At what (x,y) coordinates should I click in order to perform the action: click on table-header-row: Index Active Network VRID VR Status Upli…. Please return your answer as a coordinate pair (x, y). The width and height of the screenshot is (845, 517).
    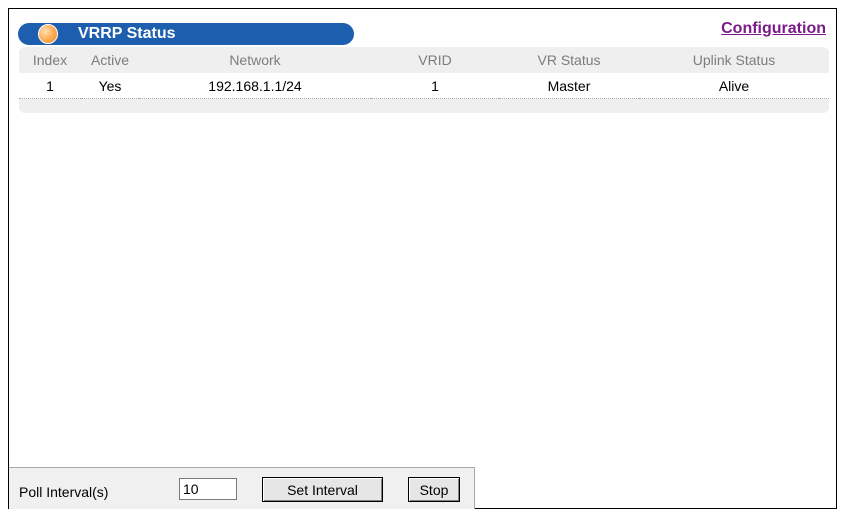
    Looking at the image, I should click on (424, 60).